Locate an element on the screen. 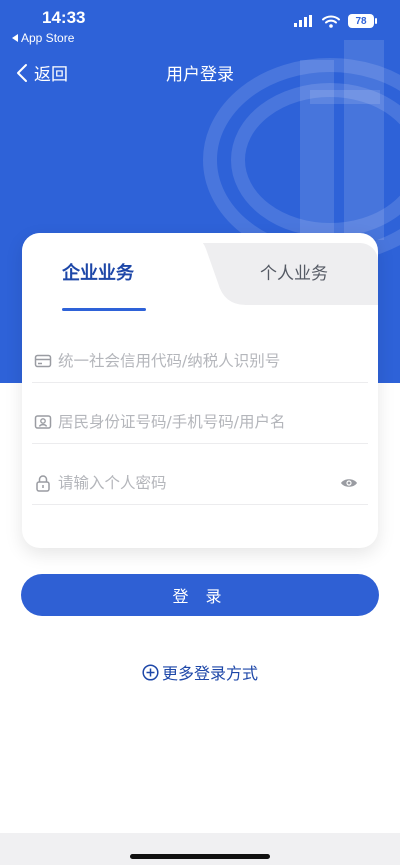  back-to-app-store-link: App Store is located at coordinates (43, 38).